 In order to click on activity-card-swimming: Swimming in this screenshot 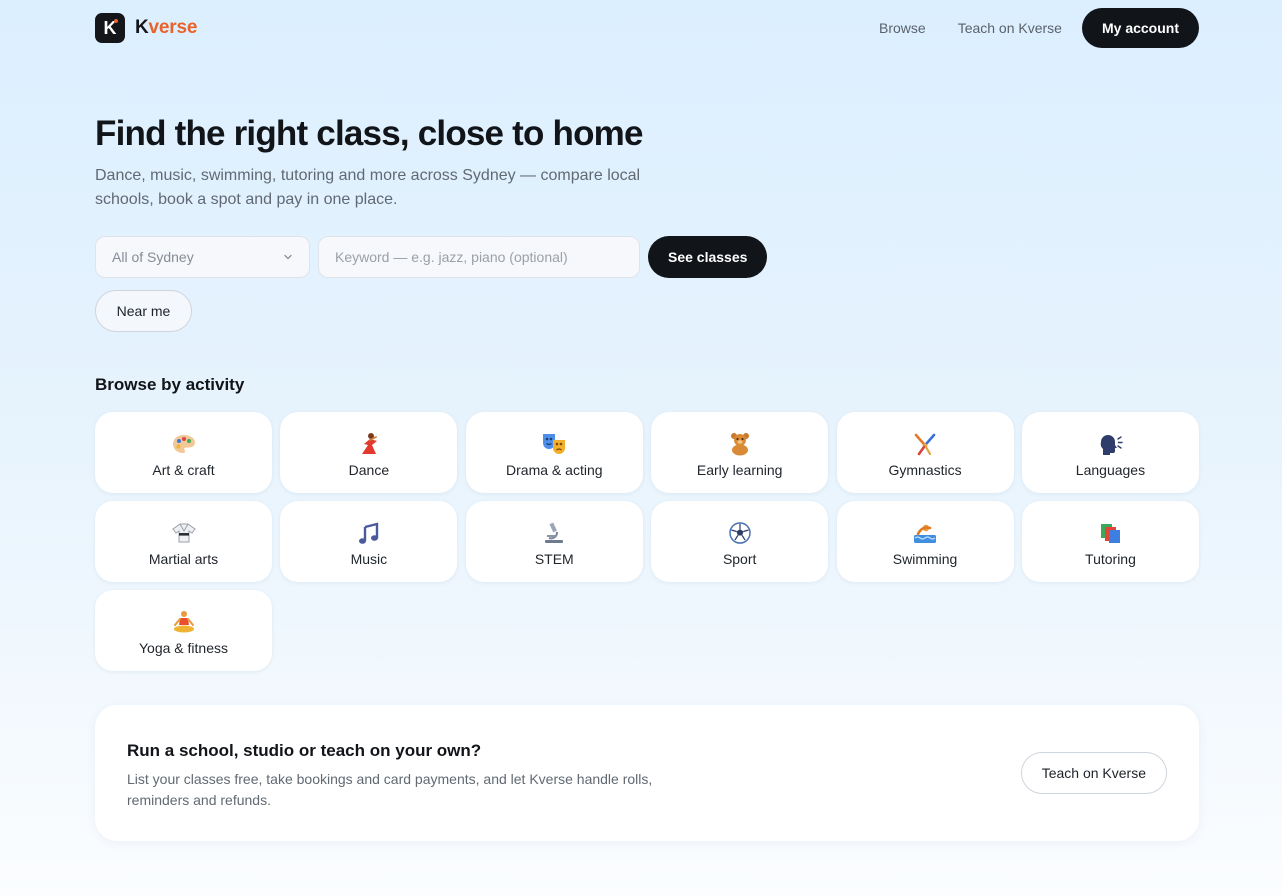, I will do `click(925, 541)`.